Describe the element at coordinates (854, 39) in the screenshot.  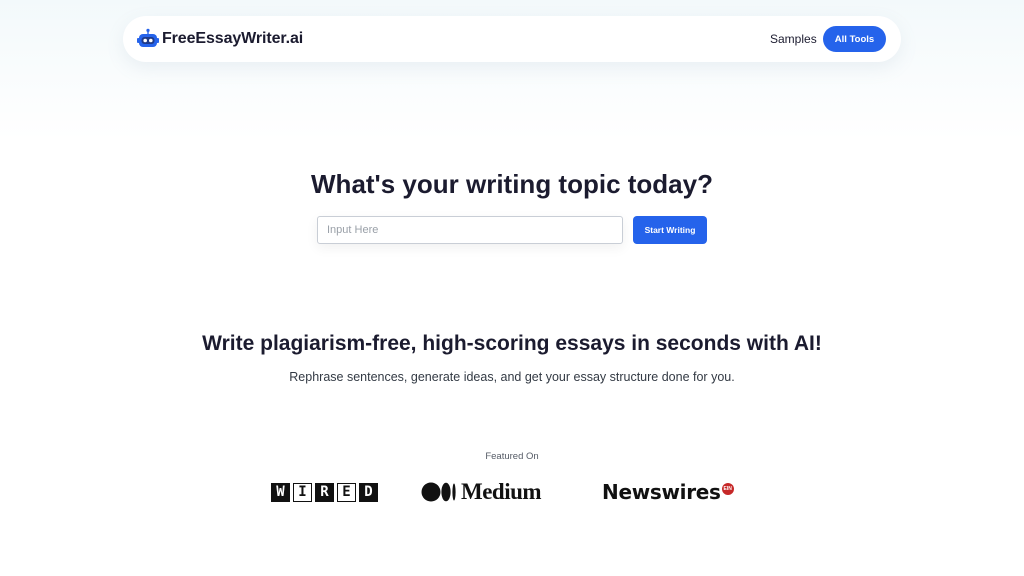
I see `all-tools-button: All Tools` at that location.